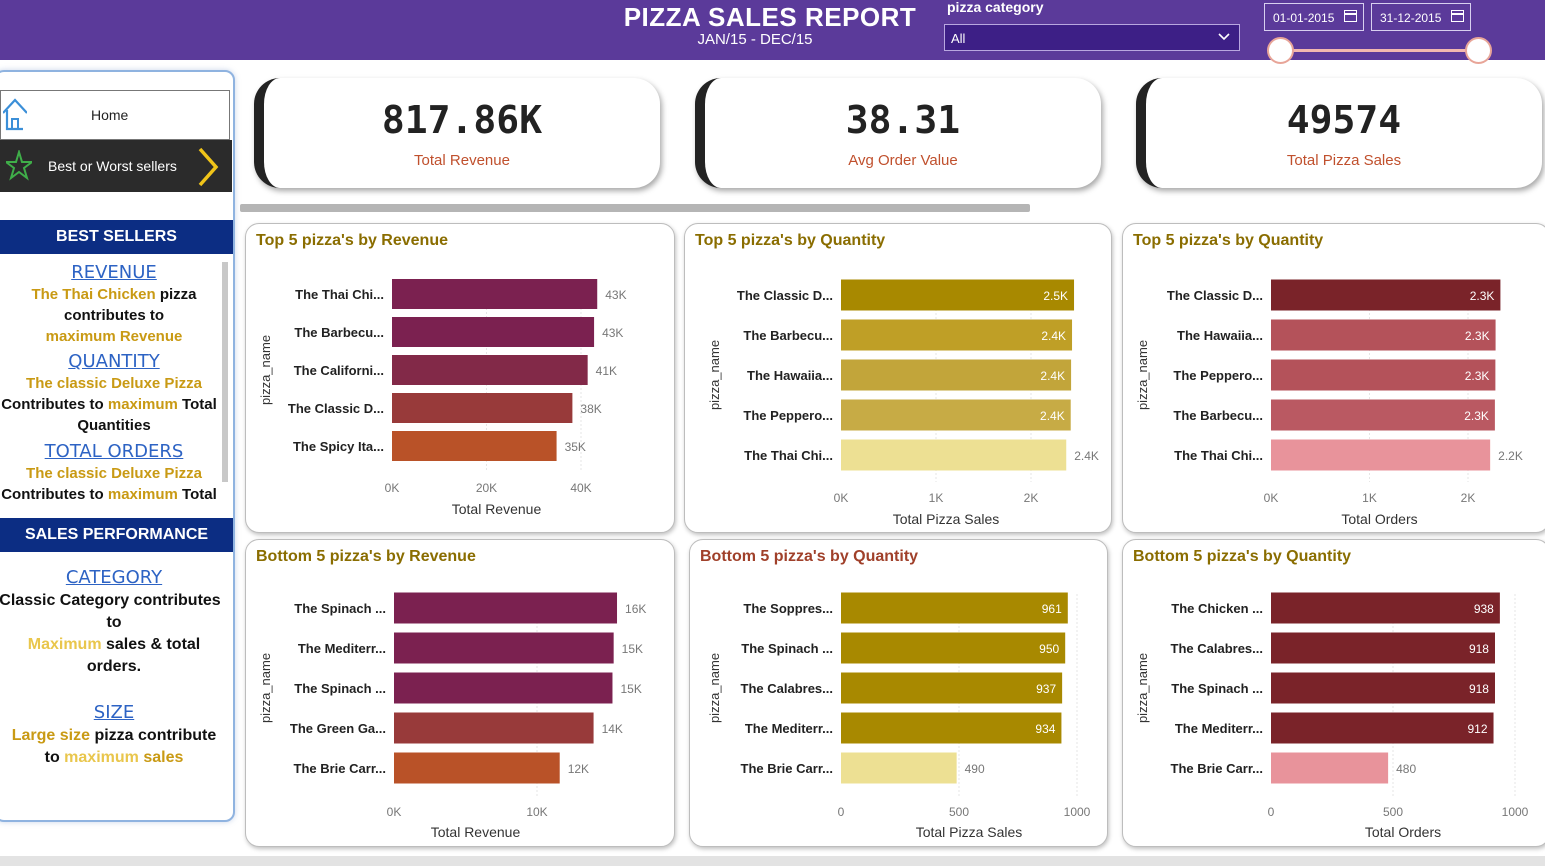 Image resolution: width=1545 pixels, height=866 pixels. What do you see at coordinates (1484, 609) in the screenshot?
I see `data-label: 938` at bounding box center [1484, 609].